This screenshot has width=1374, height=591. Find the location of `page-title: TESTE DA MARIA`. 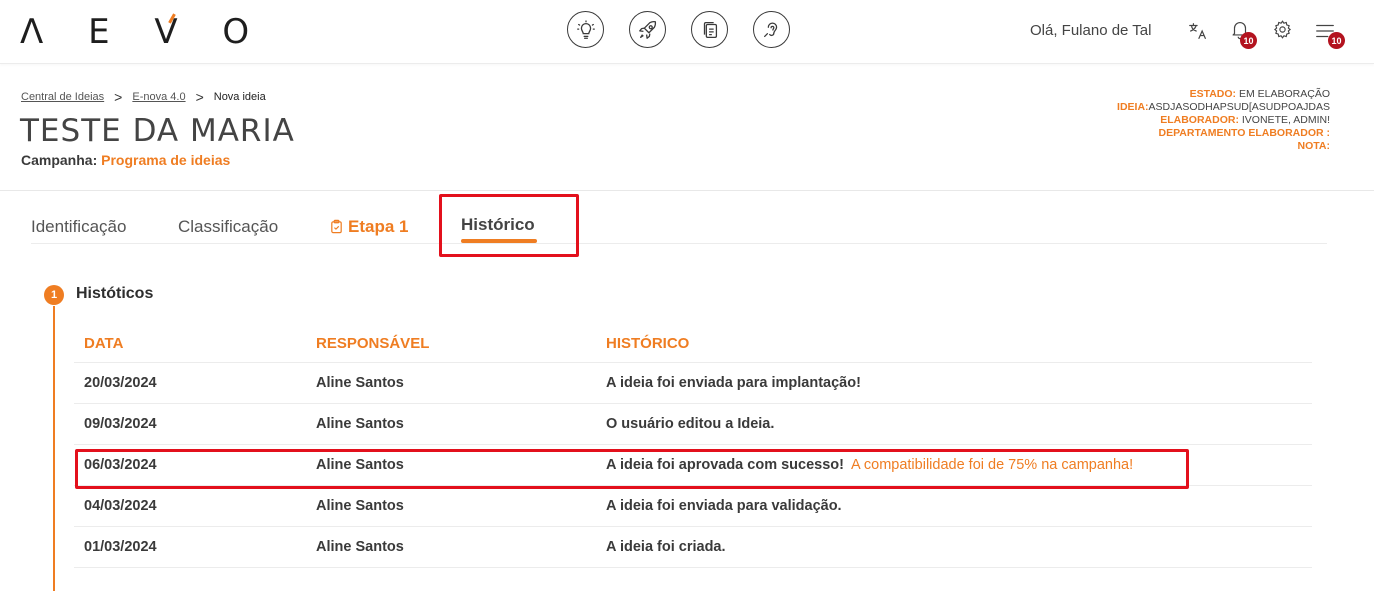

page-title: TESTE DA MARIA is located at coordinates (157, 131).